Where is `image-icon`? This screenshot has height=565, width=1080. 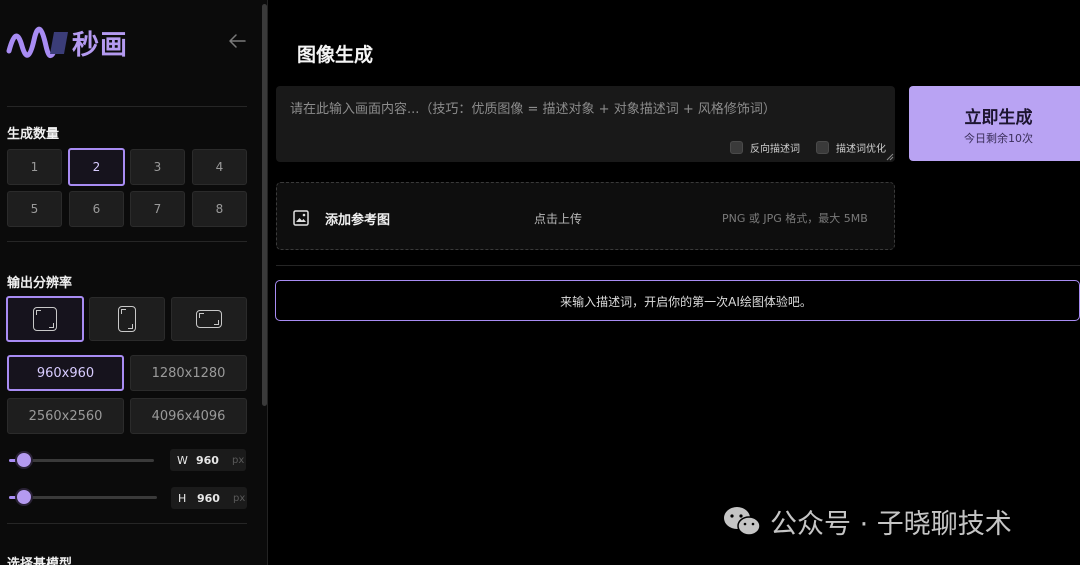 image-icon is located at coordinates (301, 218).